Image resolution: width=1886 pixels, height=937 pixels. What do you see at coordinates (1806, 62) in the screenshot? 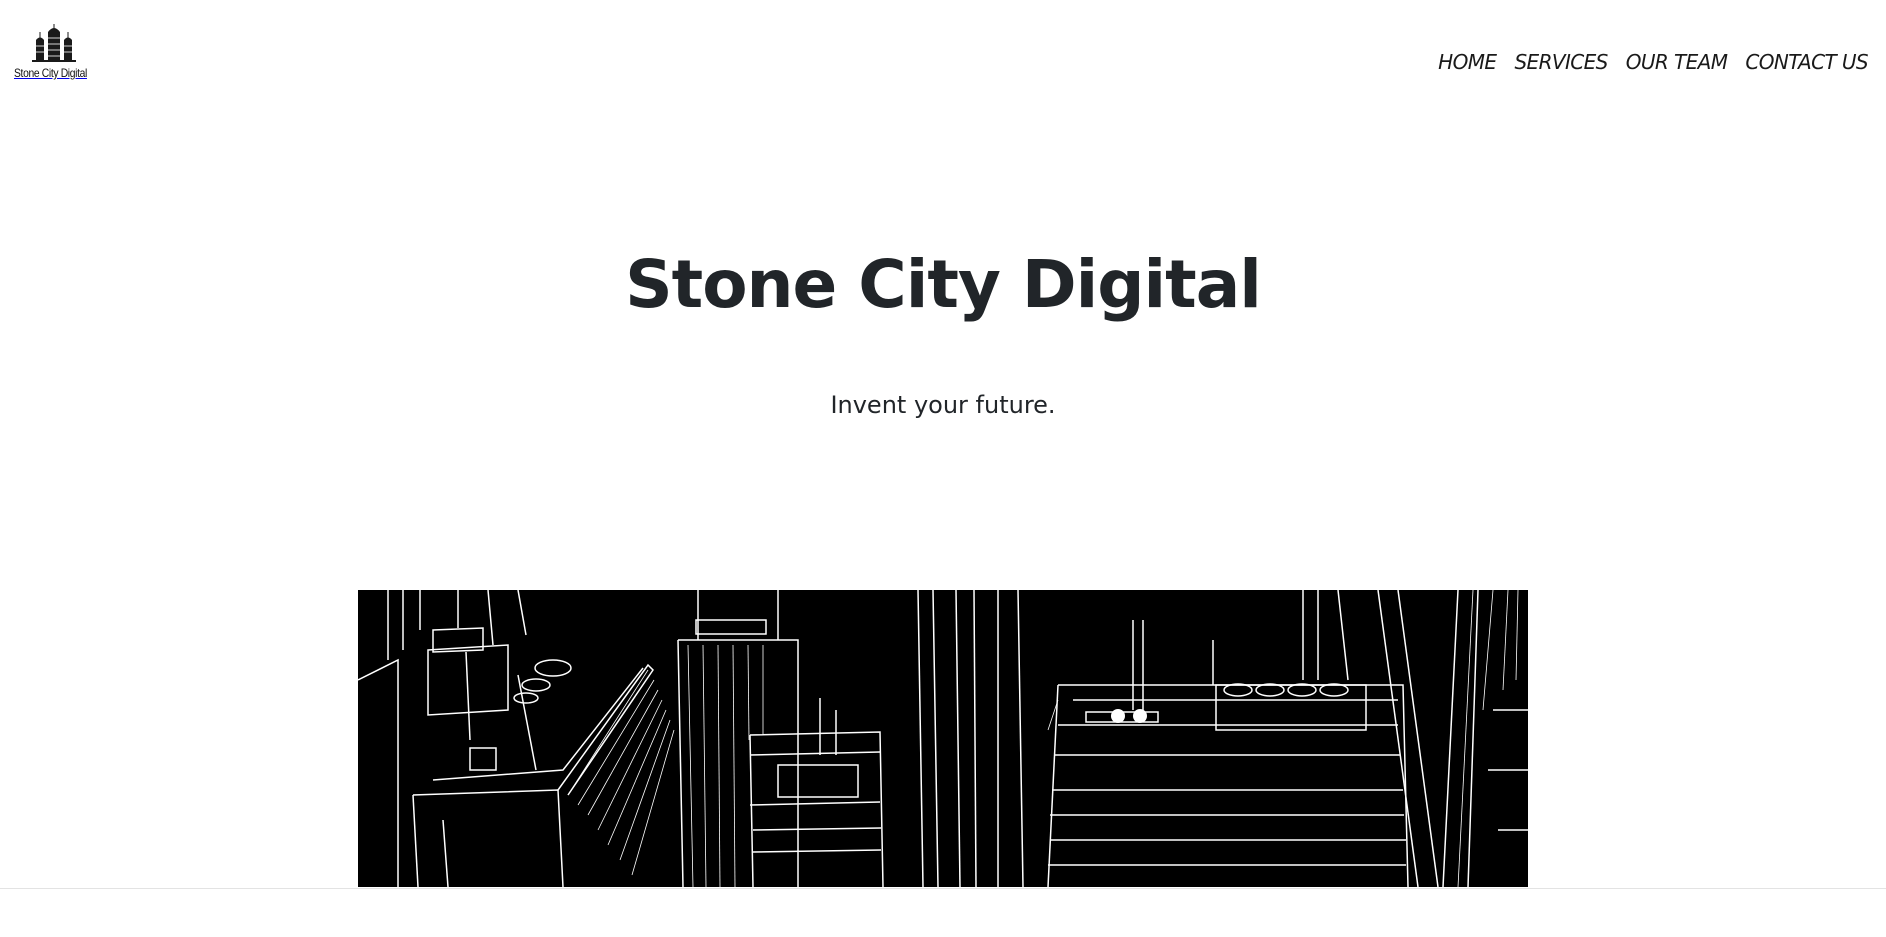
I see `nav-contact-us-link: CONTACT US` at bounding box center [1806, 62].